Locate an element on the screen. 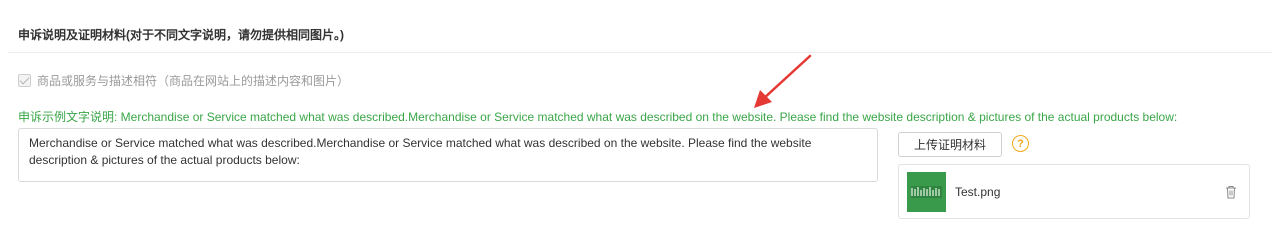  uploaded-file-card: Test.png is located at coordinates (1074, 191).